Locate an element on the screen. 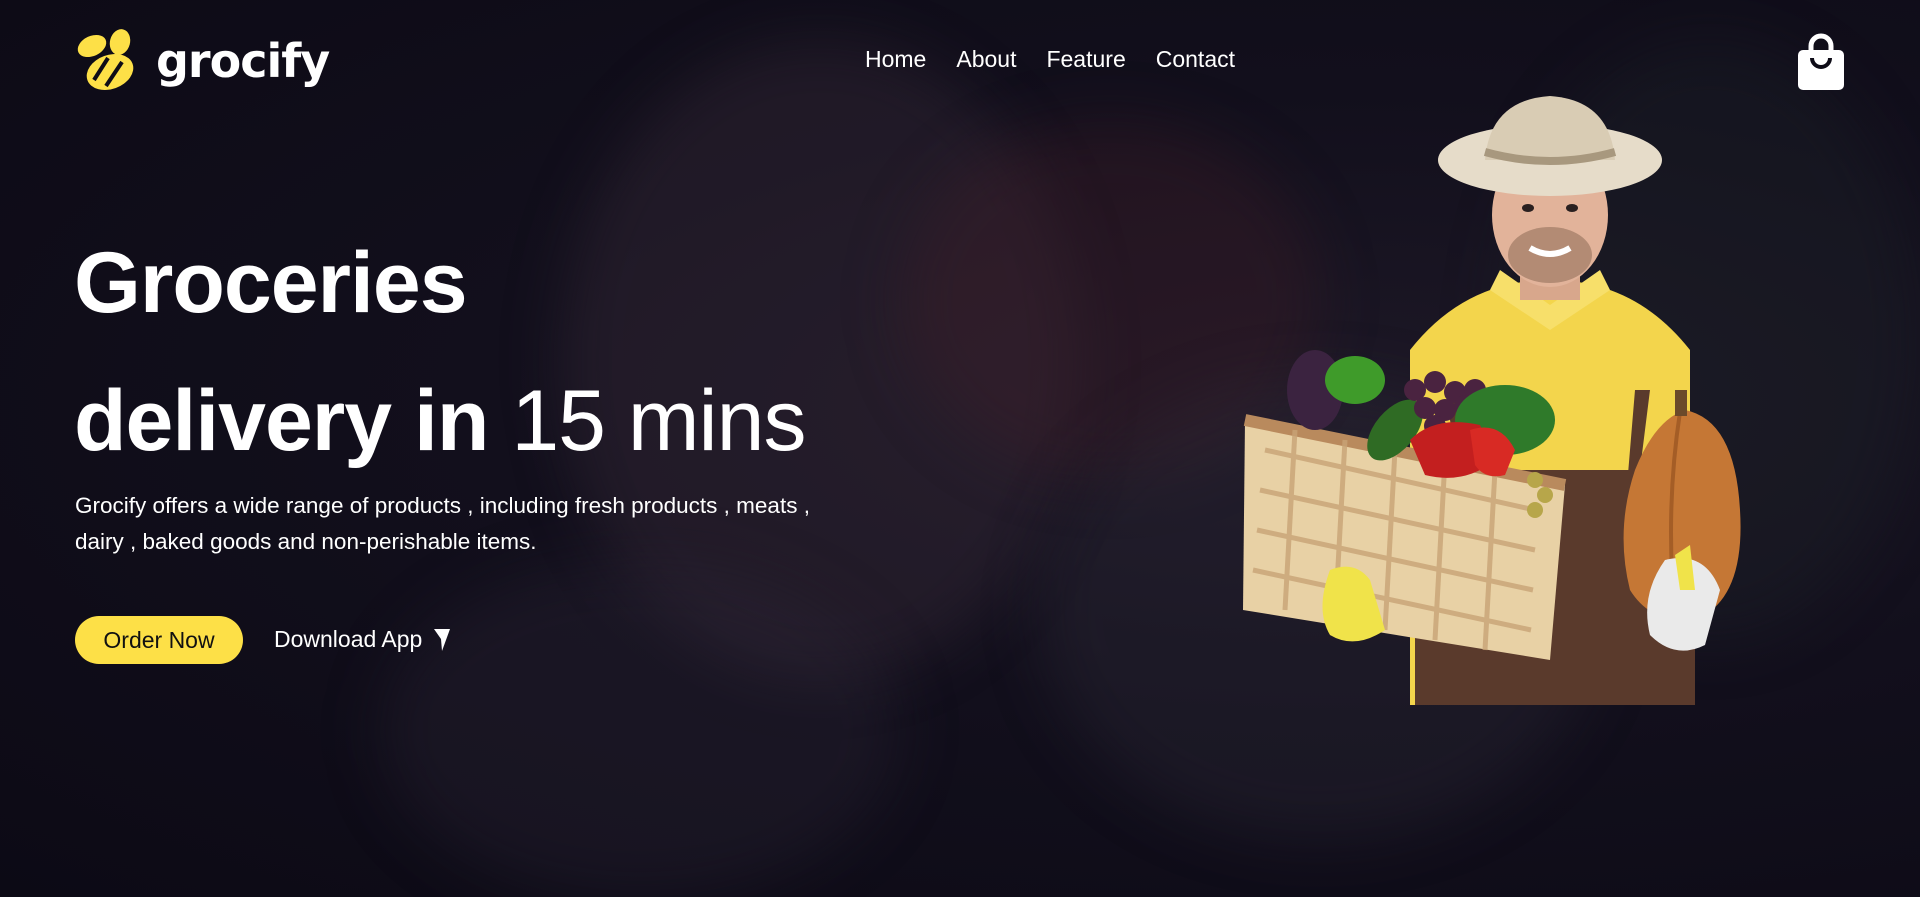 The image size is (1920, 899). brand-name: grocify is located at coordinates (243, 61).